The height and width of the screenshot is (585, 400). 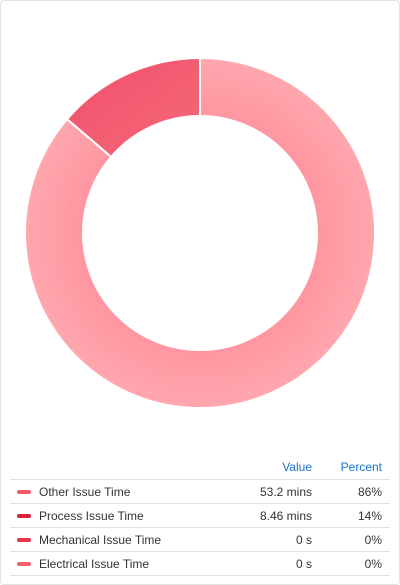 What do you see at coordinates (280, 491) in the screenshot?
I see `legend-value-other: 53.2 mins` at bounding box center [280, 491].